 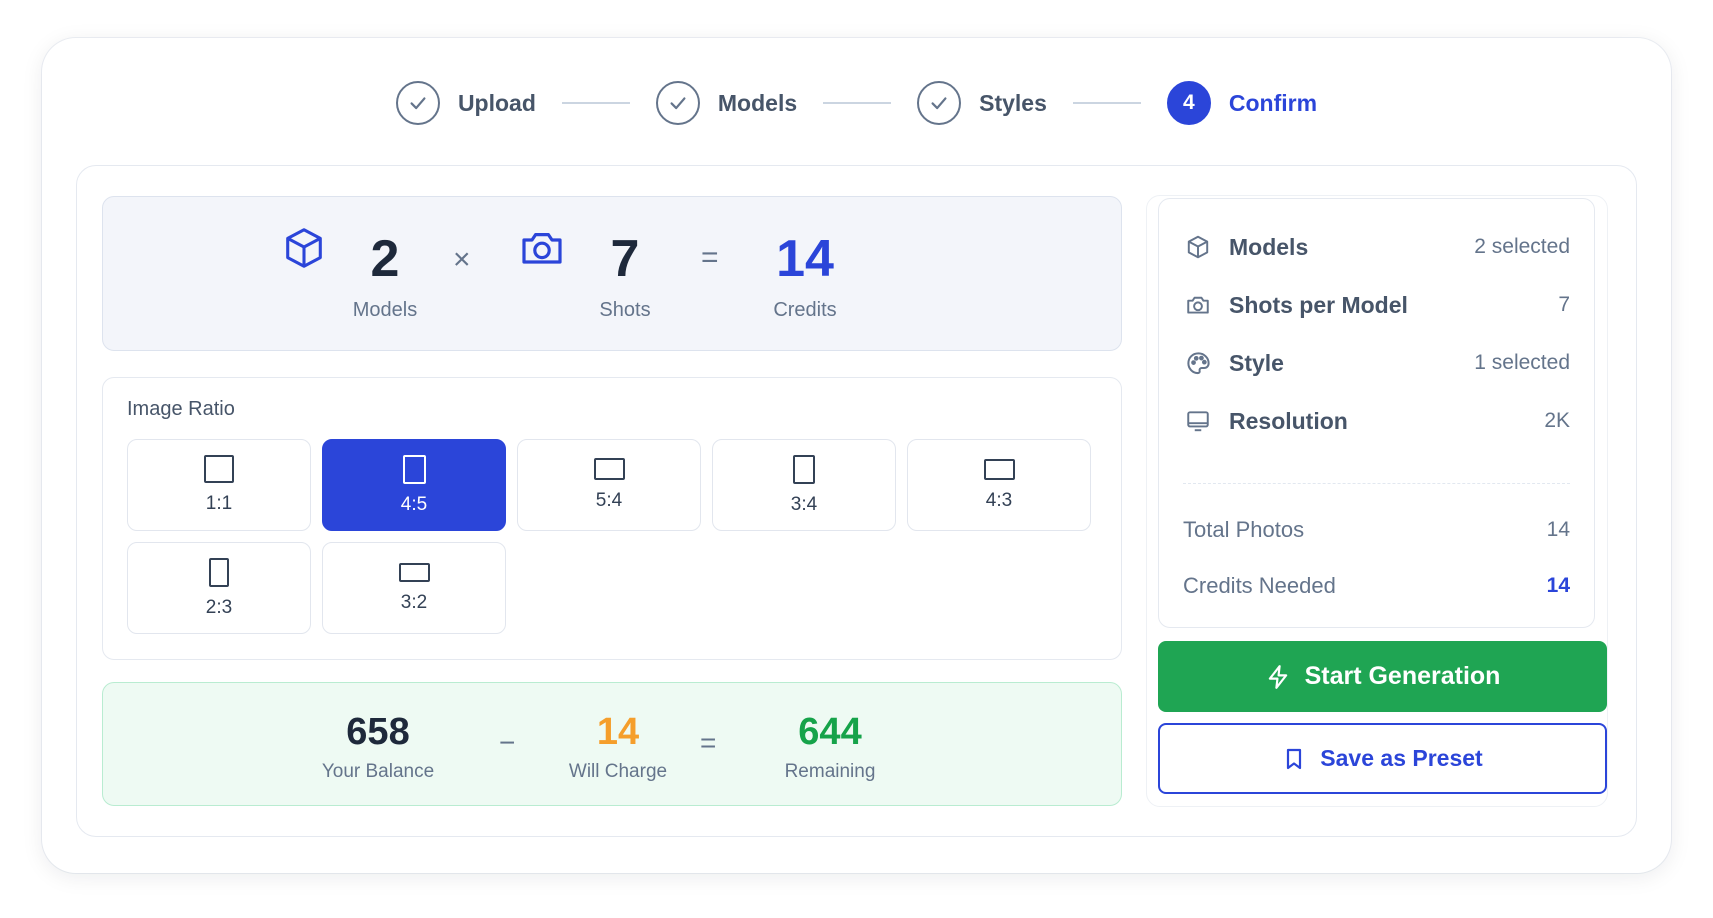 What do you see at coordinates (1522, 246) in the screenshot?
I see `summary-value: 2 selected` at bounding box center [1522, 246].